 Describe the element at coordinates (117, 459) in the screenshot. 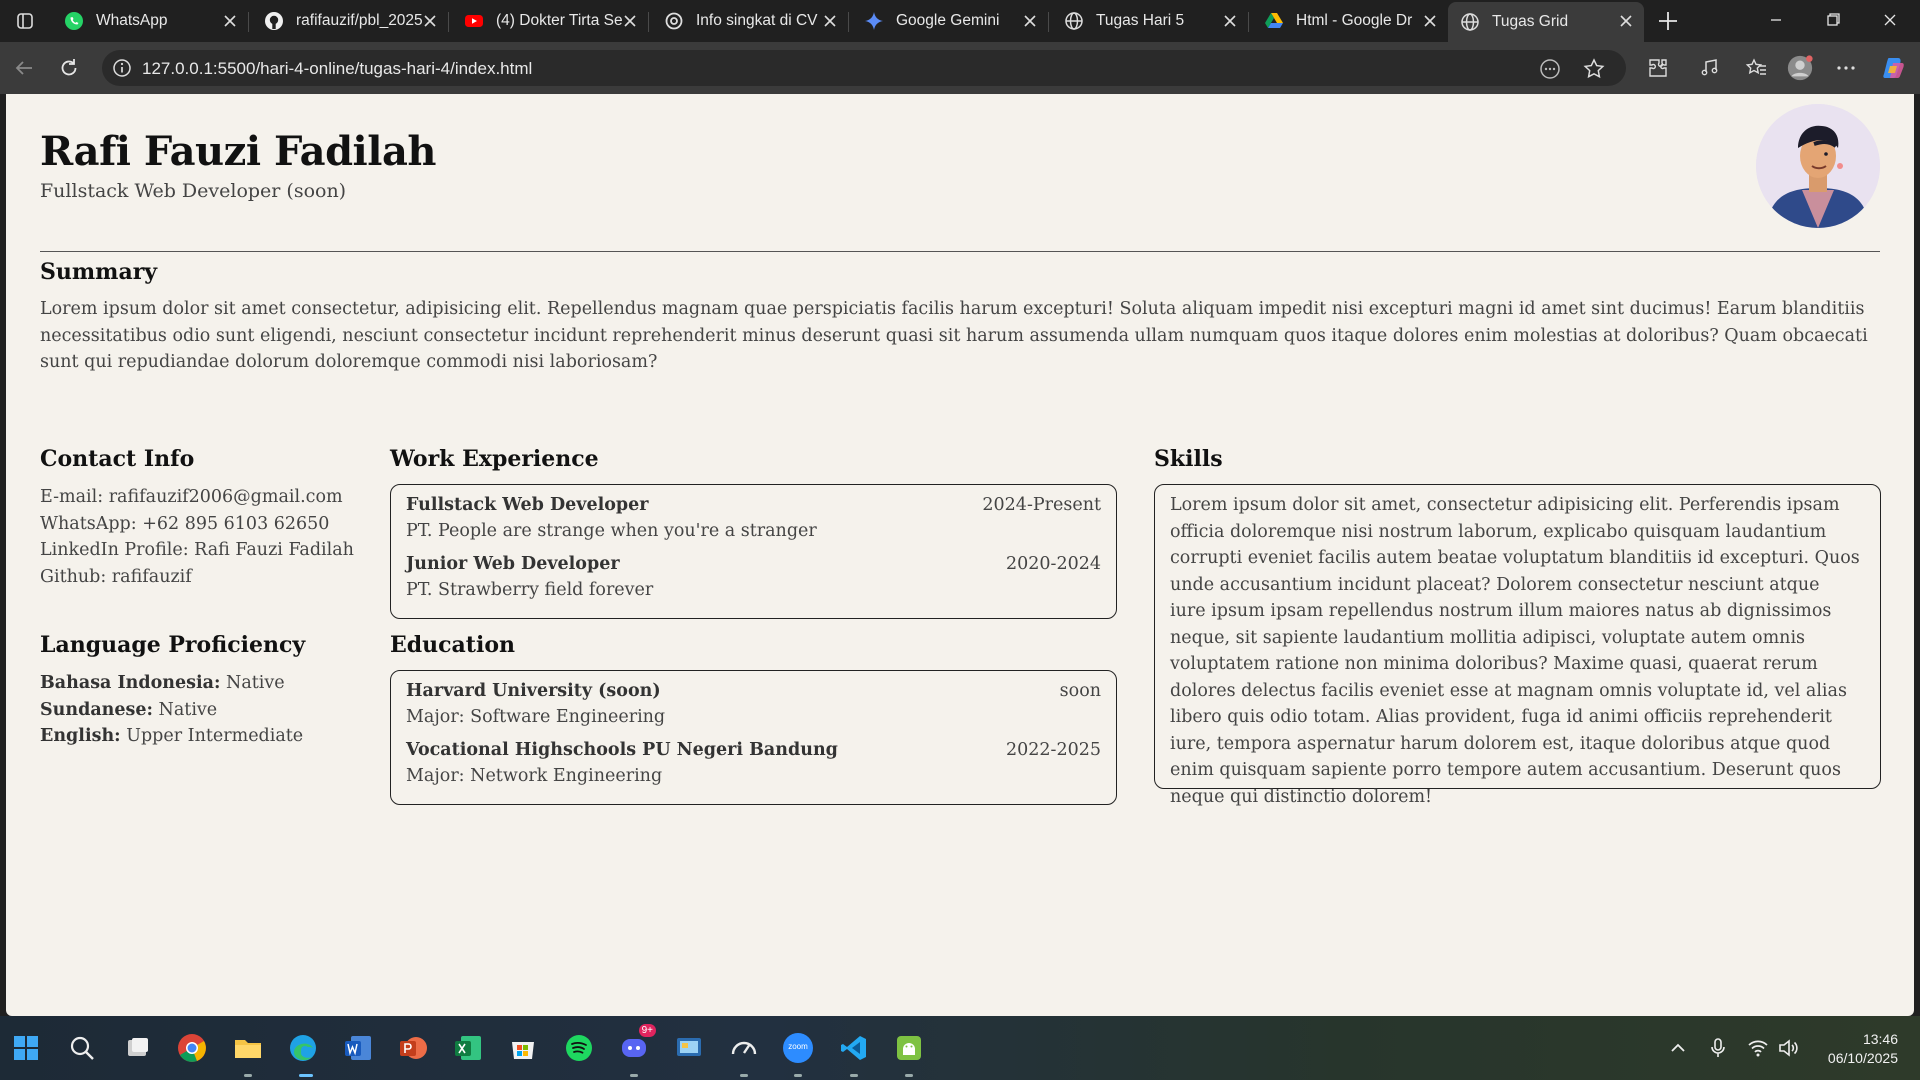

I see `contact-heading: Contact Info` at that location.